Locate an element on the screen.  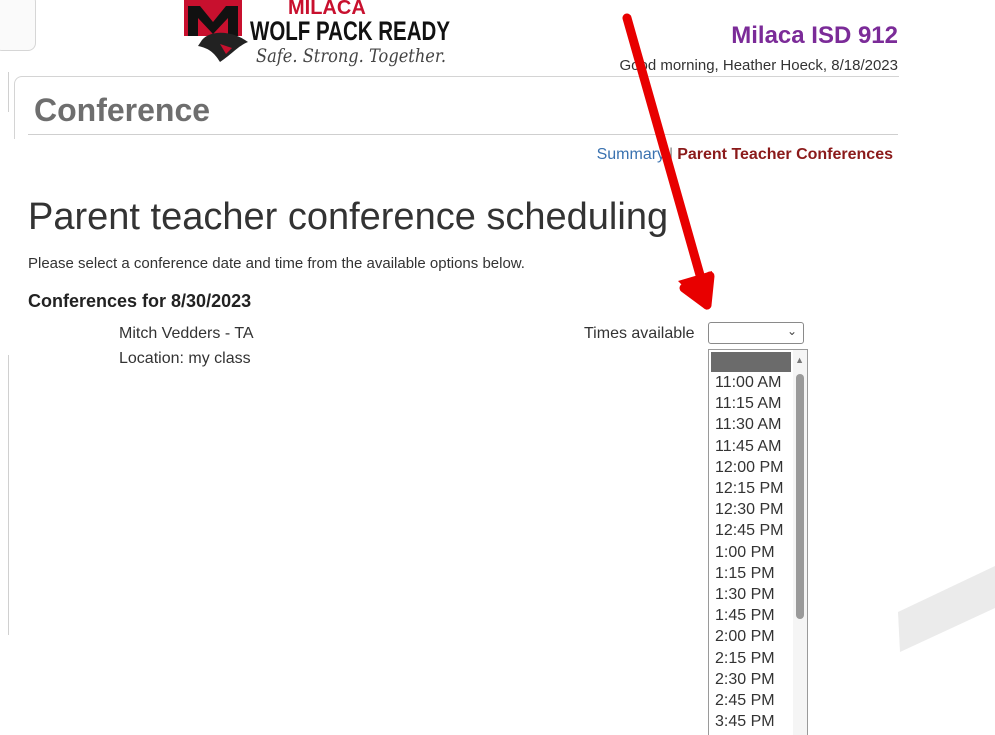
district-name: Milaca ISD 912 is located at coordinates (814, 35).